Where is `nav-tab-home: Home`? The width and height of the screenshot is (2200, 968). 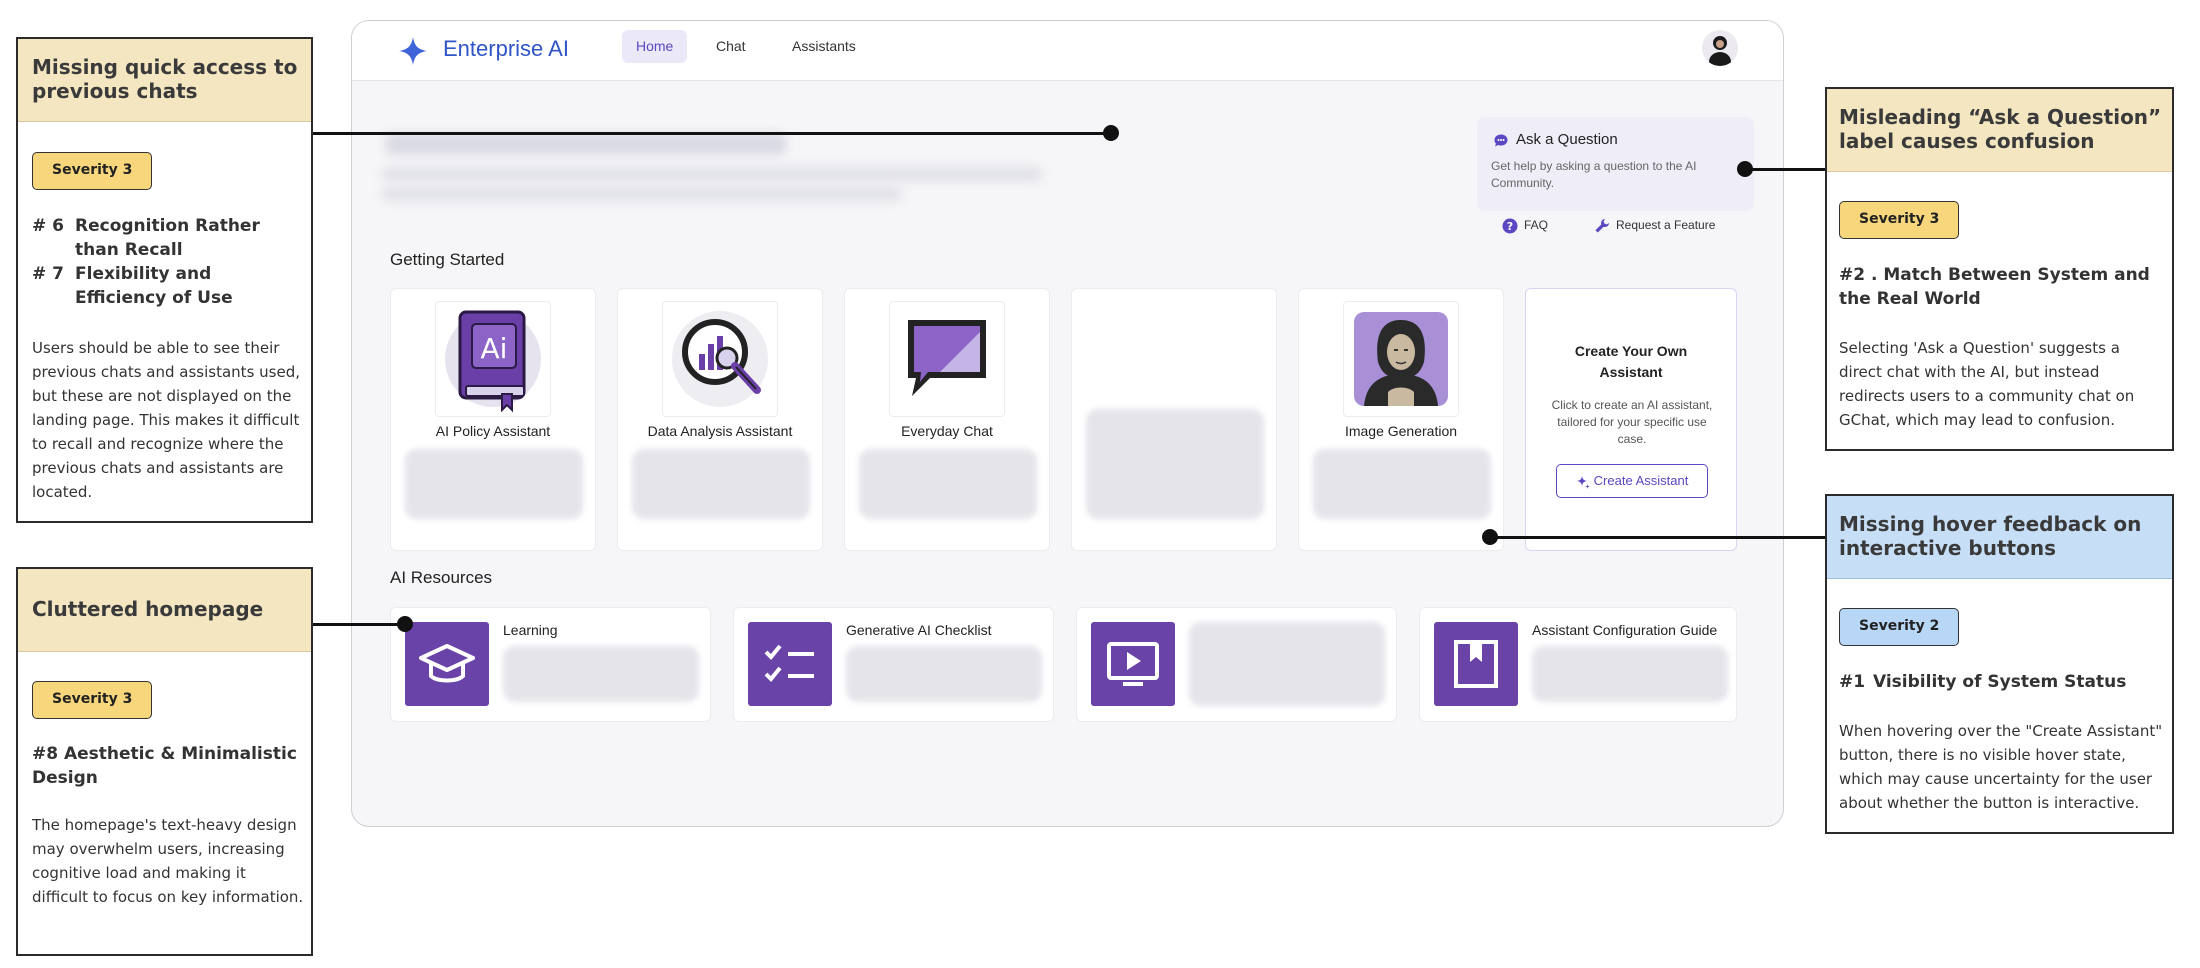
nav-tab-home: Home is located at coordinates (655, 46).